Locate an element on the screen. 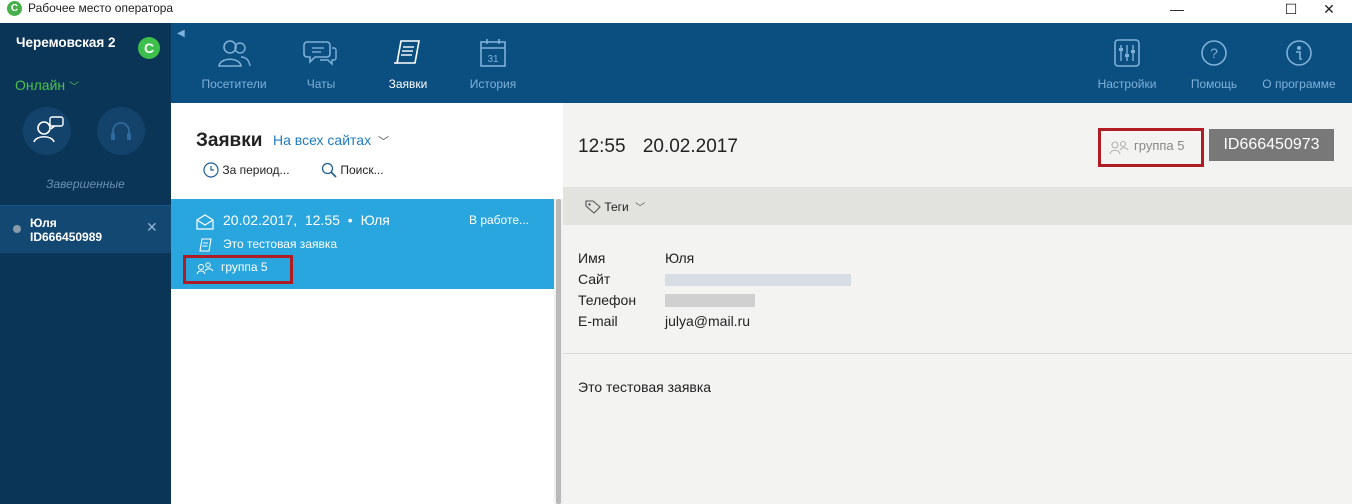 This screenshot has width=1352, height=504. operator-name: Черемовская 2 is located at coordinates (66, 42).